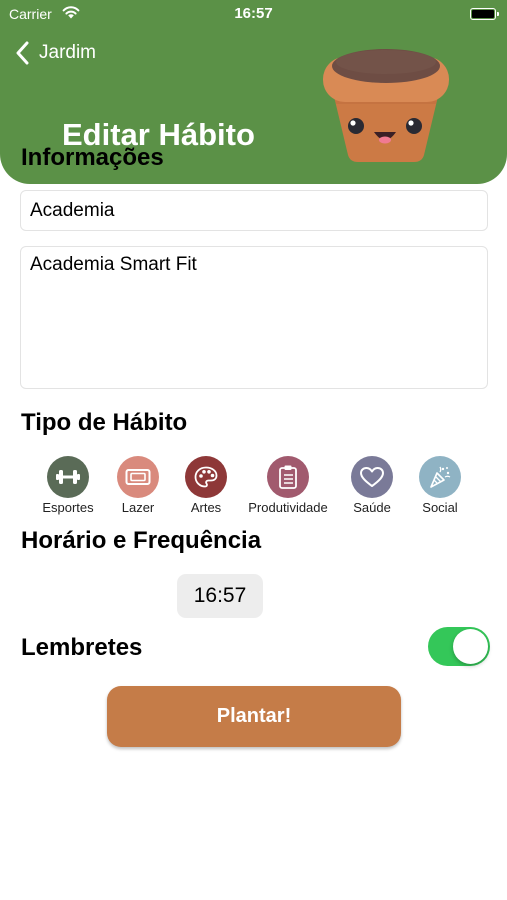 The image size is (507, 900). I want to click on habit-name-input: Academia, so click(254, 210).